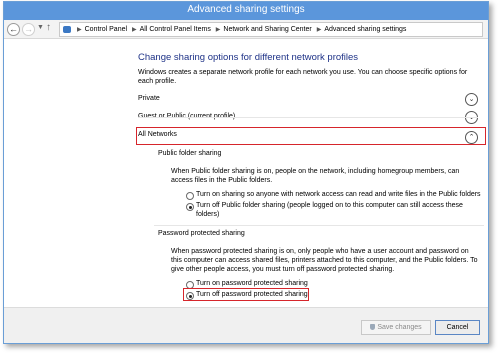 The width and height of the screenshot is (500, 354). I want to click on save-changes-button: Save changes, so click(396, 327).